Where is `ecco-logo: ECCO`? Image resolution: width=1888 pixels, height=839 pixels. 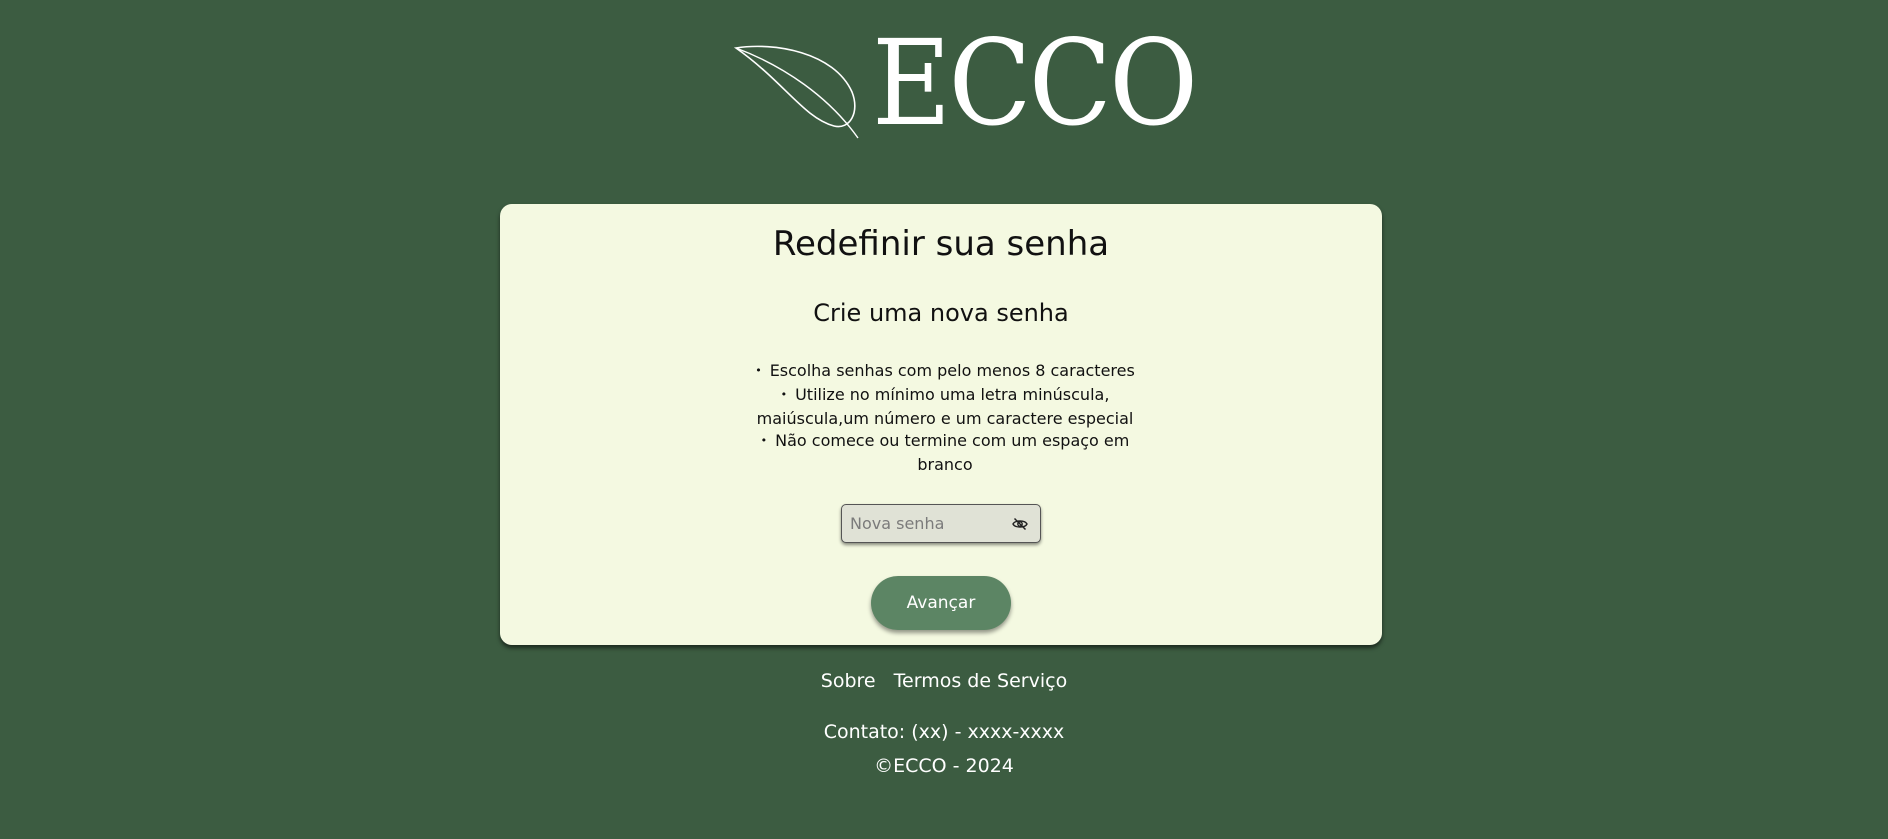
ecco-logo: ECCO is located at coordinates (966, 83).